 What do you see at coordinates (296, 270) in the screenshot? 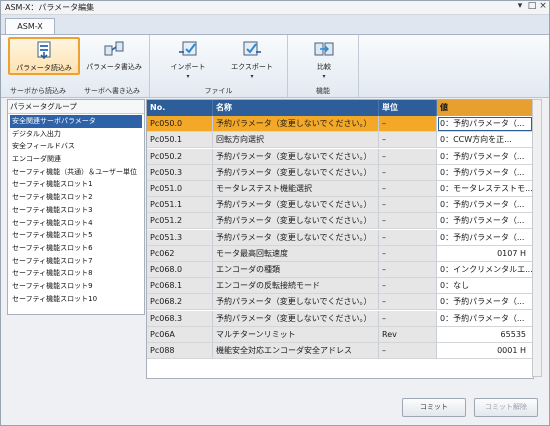
I see `cell-name: エンコーダの種類` at bounding box center [296, 270].